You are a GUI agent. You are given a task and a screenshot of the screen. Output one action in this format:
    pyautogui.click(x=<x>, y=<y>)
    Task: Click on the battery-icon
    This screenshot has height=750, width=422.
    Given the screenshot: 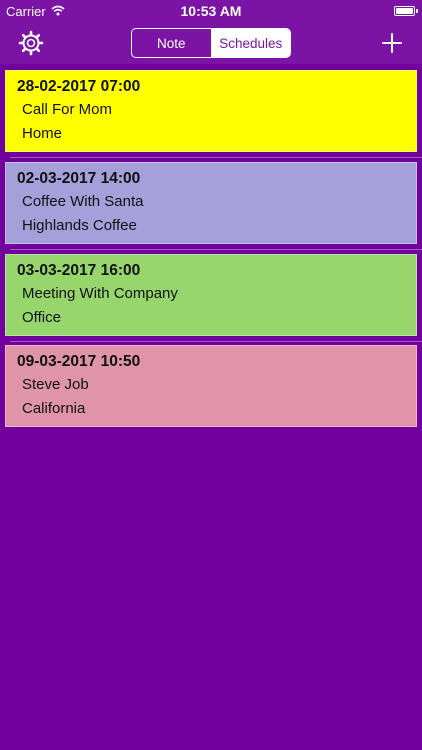 What is the action you would take?
    pyautogui.click(x=404, y=11)
    